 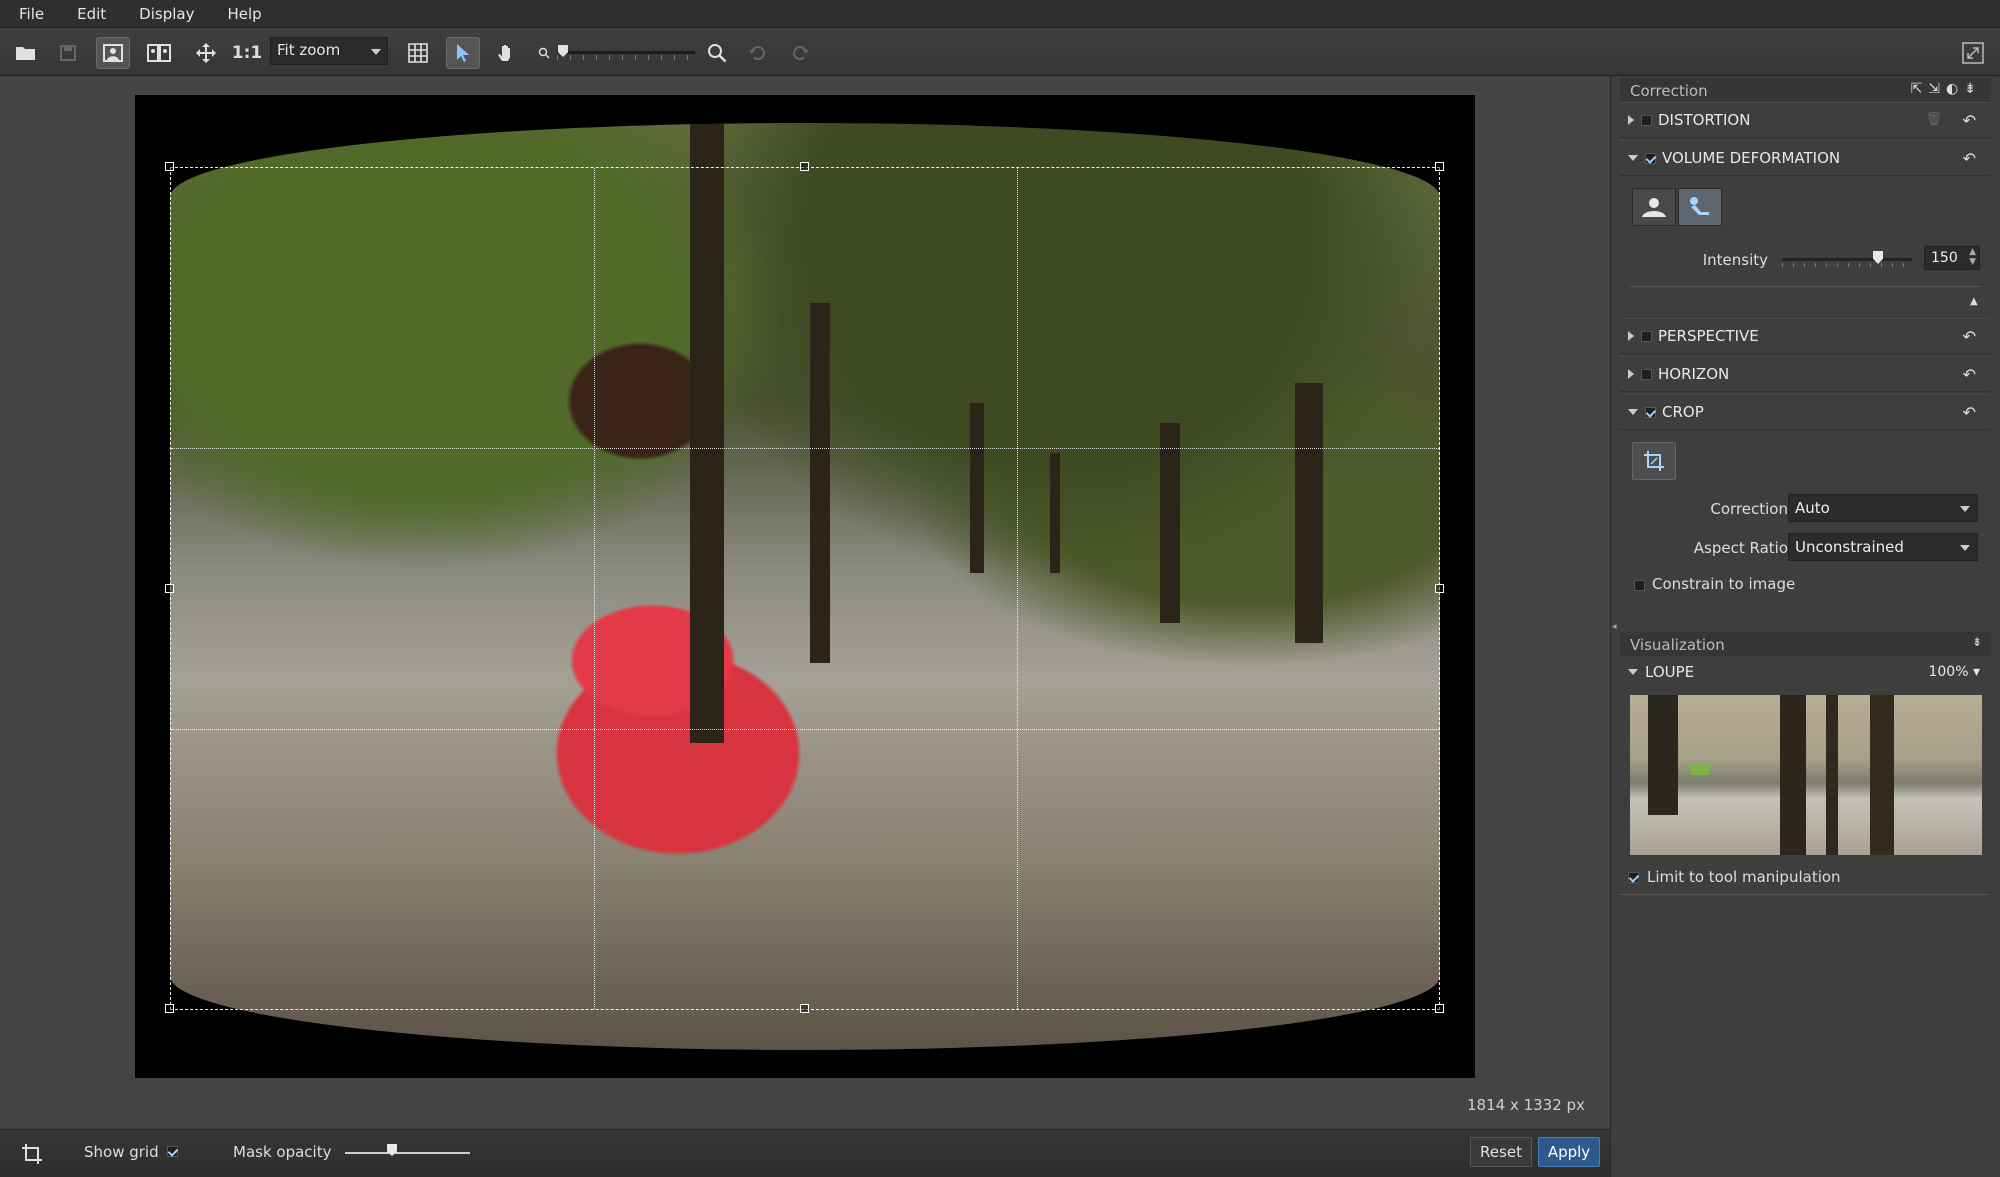 What do you see at coordinates (1749, 509) in the screenshot?
I see `crop-correction-label: Correction` at bounding box center [1749, 509].